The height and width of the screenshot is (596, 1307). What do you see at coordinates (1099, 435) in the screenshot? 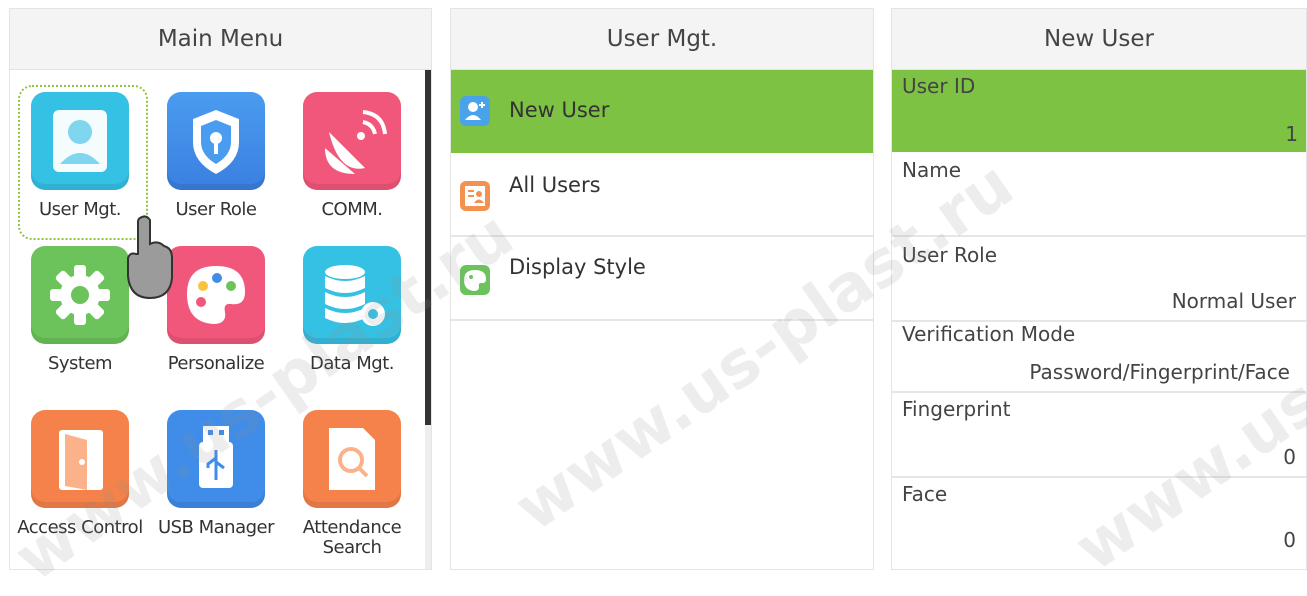
I see `field-fingerprint: Fingerprint 0` at bounding box center [1099, 435].